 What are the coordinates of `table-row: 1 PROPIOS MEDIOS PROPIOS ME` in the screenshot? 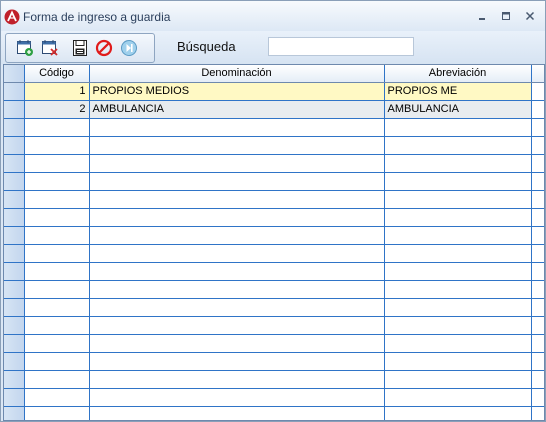 It's located at (274, 91).